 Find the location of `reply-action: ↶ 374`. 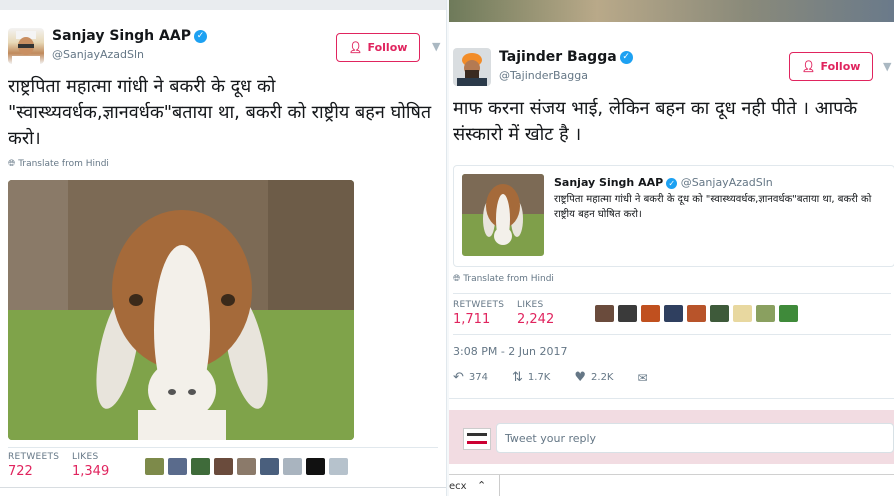

reply-action: ↶ 374 is located at coordinates (470, 377).